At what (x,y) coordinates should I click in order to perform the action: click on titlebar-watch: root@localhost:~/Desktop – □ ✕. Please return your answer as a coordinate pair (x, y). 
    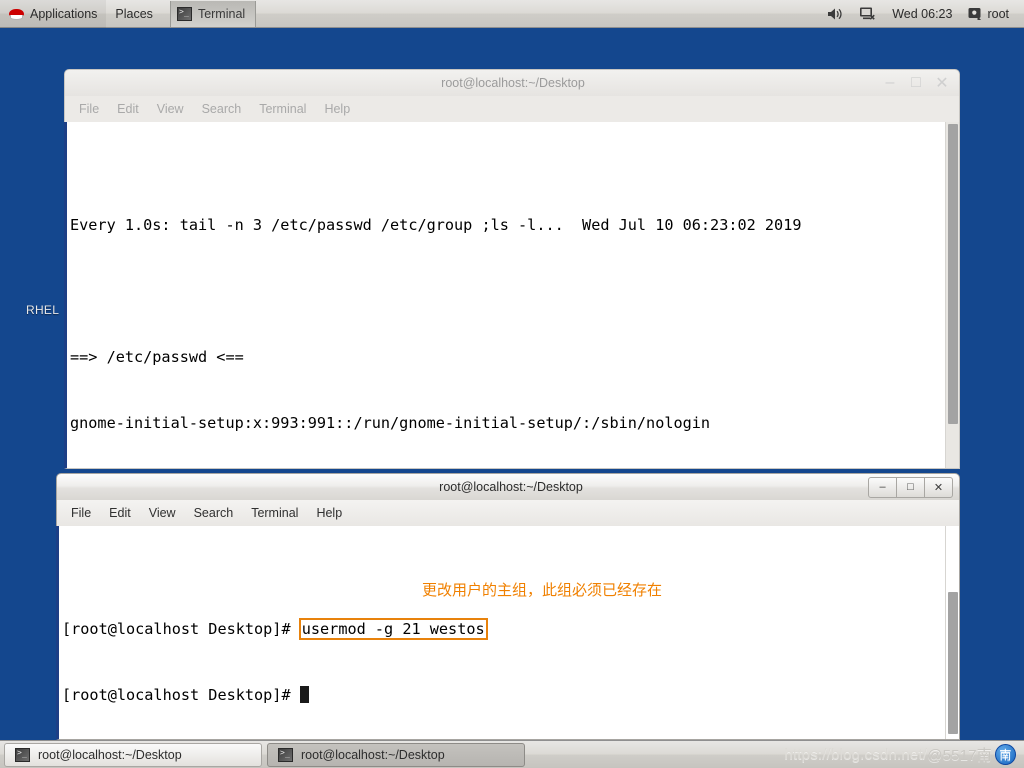
    Looking at the image, I should click on (512, 82).